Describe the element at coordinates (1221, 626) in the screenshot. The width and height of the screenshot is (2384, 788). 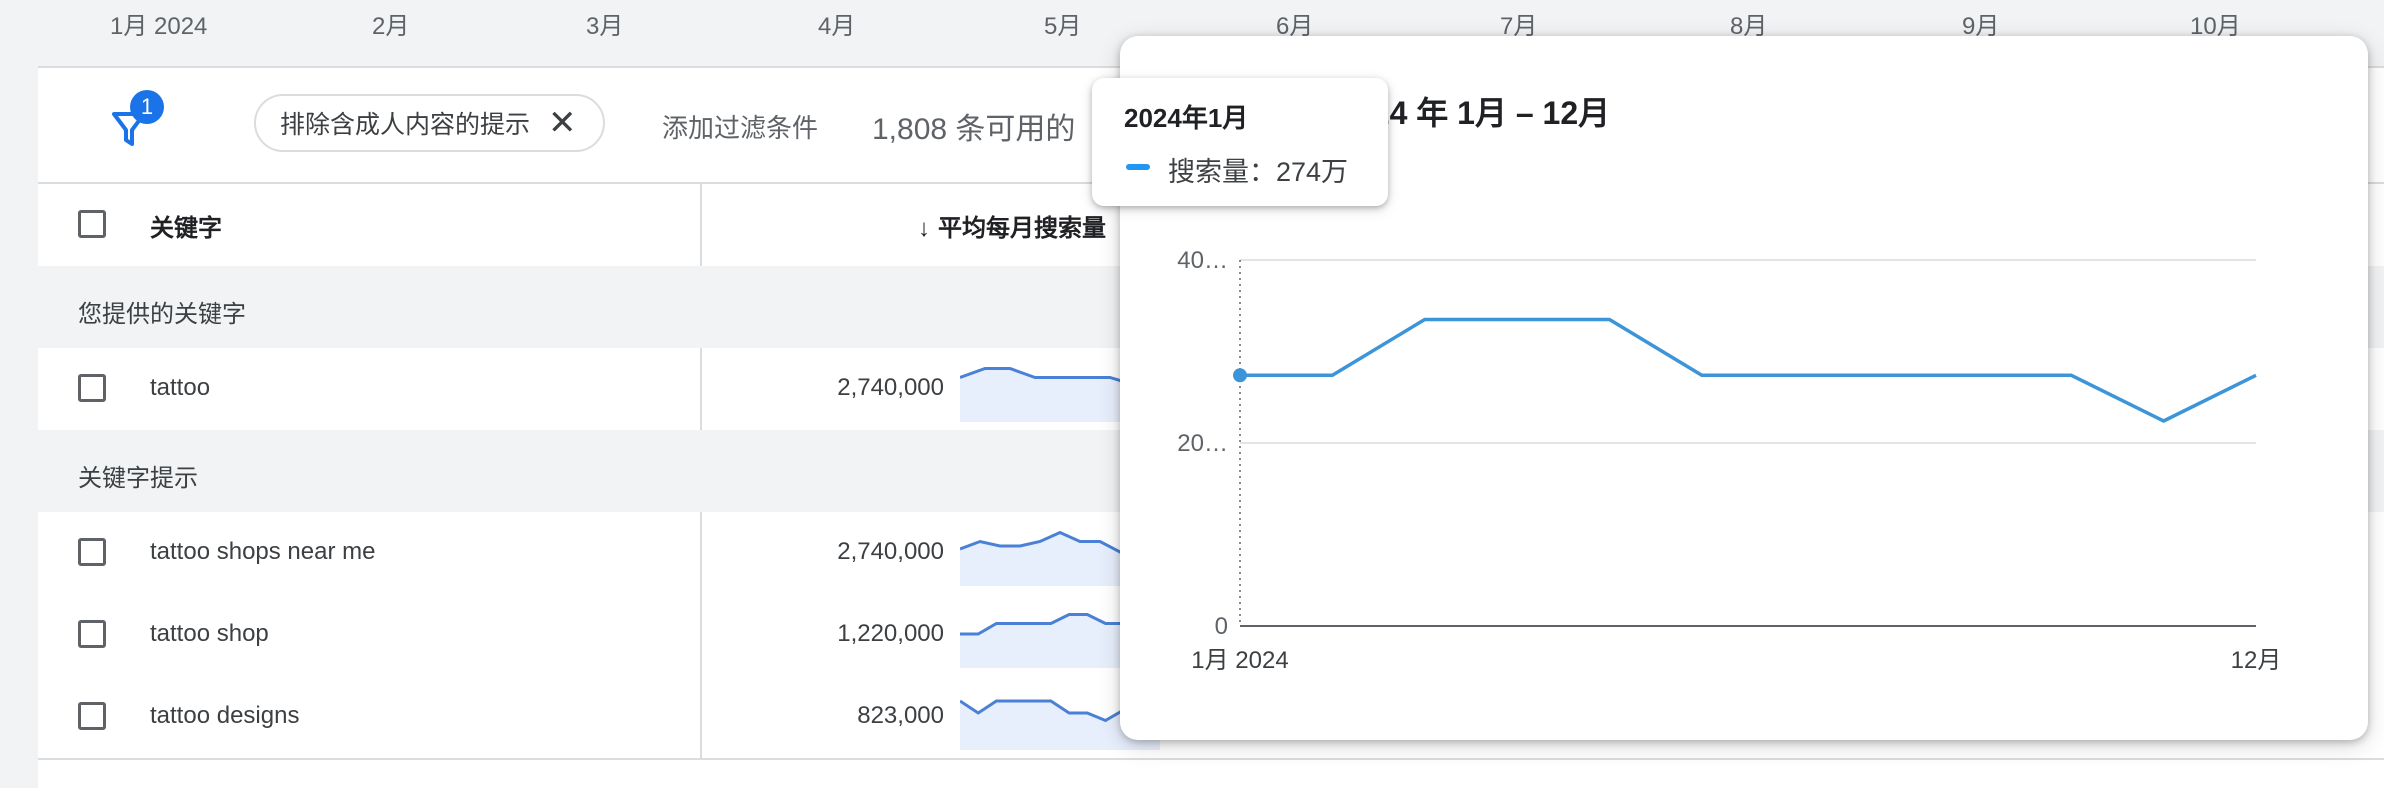
I see `y-tick-label: 0` at that location.